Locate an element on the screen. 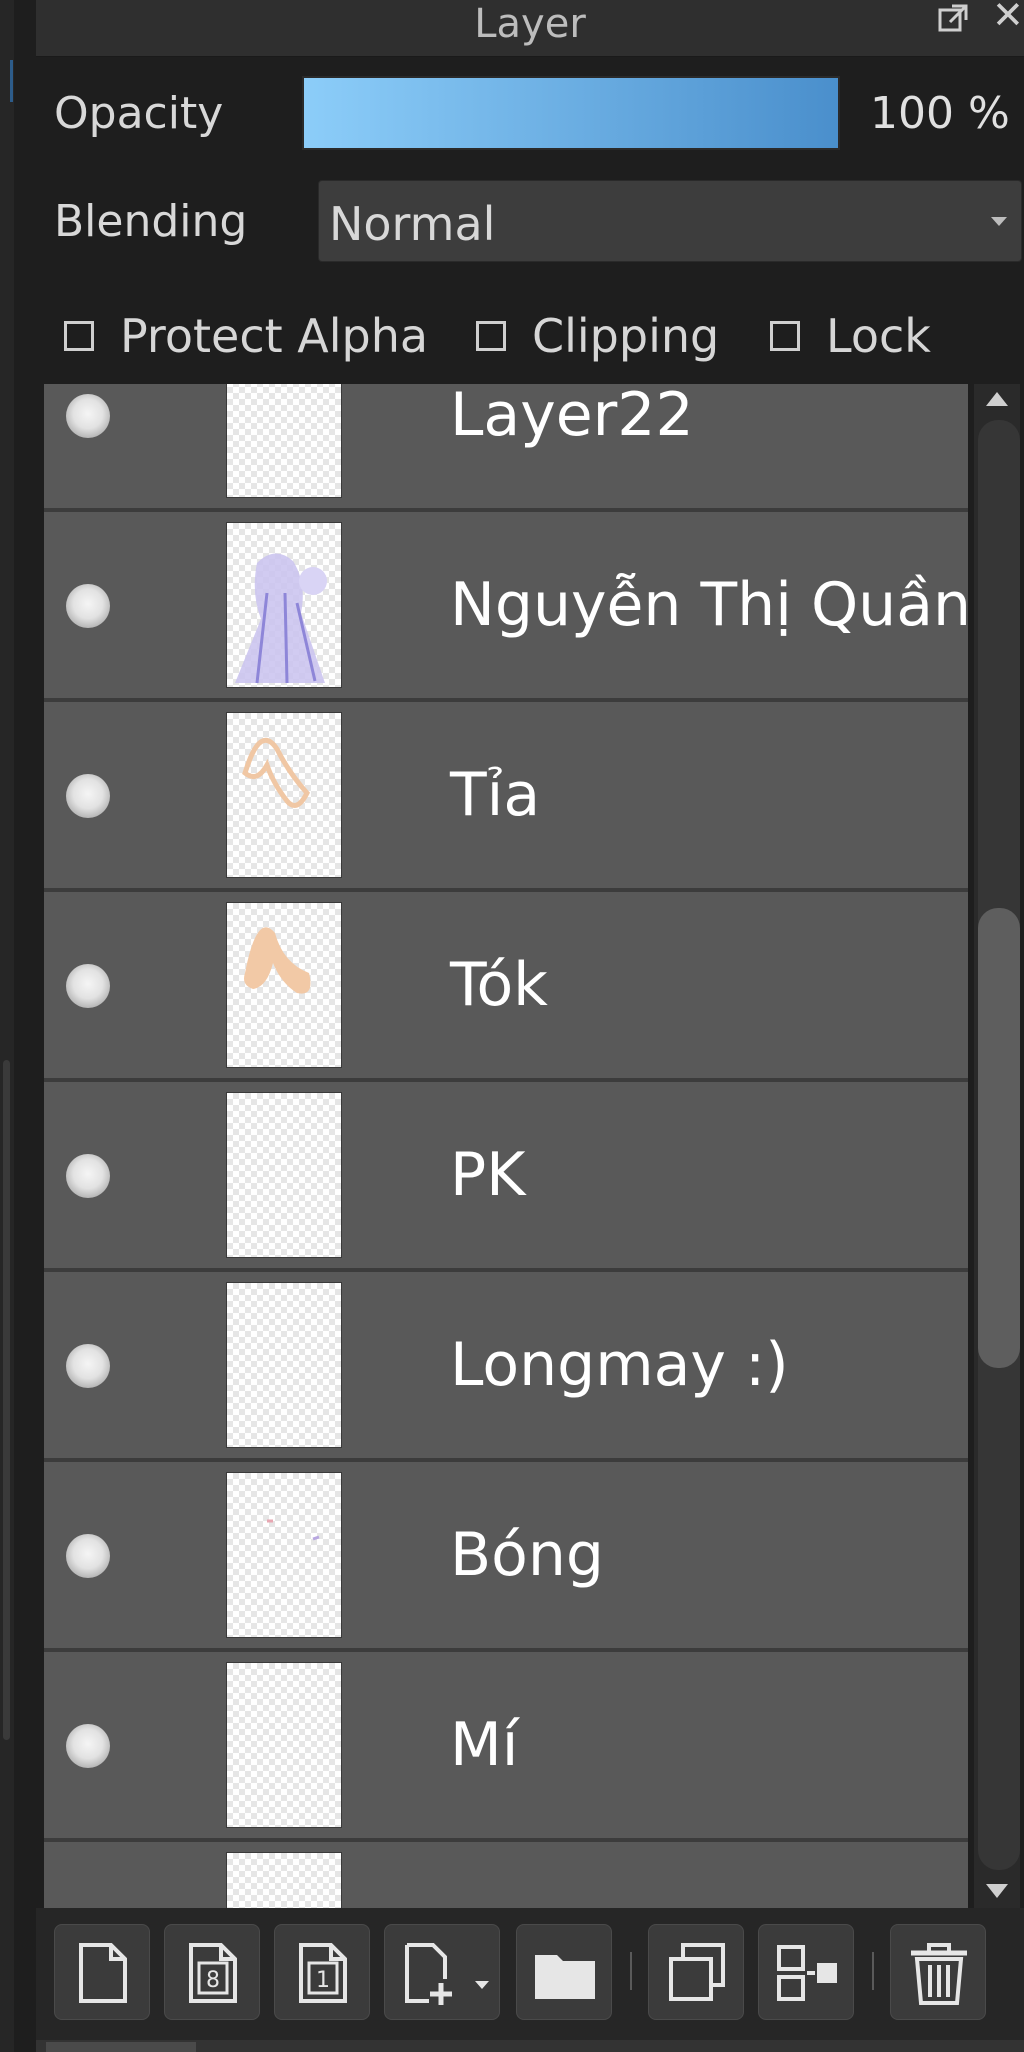  left-panel-edge is located at coordinates (7, 1026).